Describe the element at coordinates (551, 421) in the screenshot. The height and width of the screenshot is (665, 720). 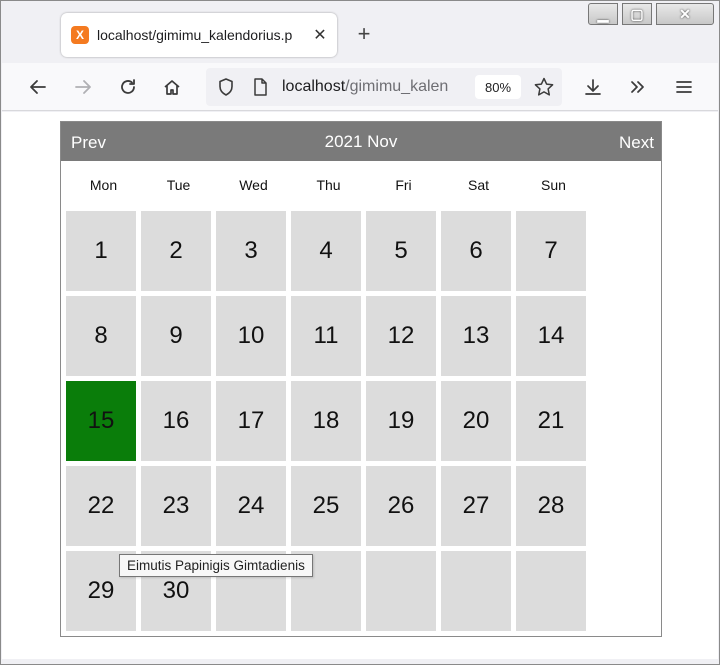
I see `day-cell-21: 21` at that location.